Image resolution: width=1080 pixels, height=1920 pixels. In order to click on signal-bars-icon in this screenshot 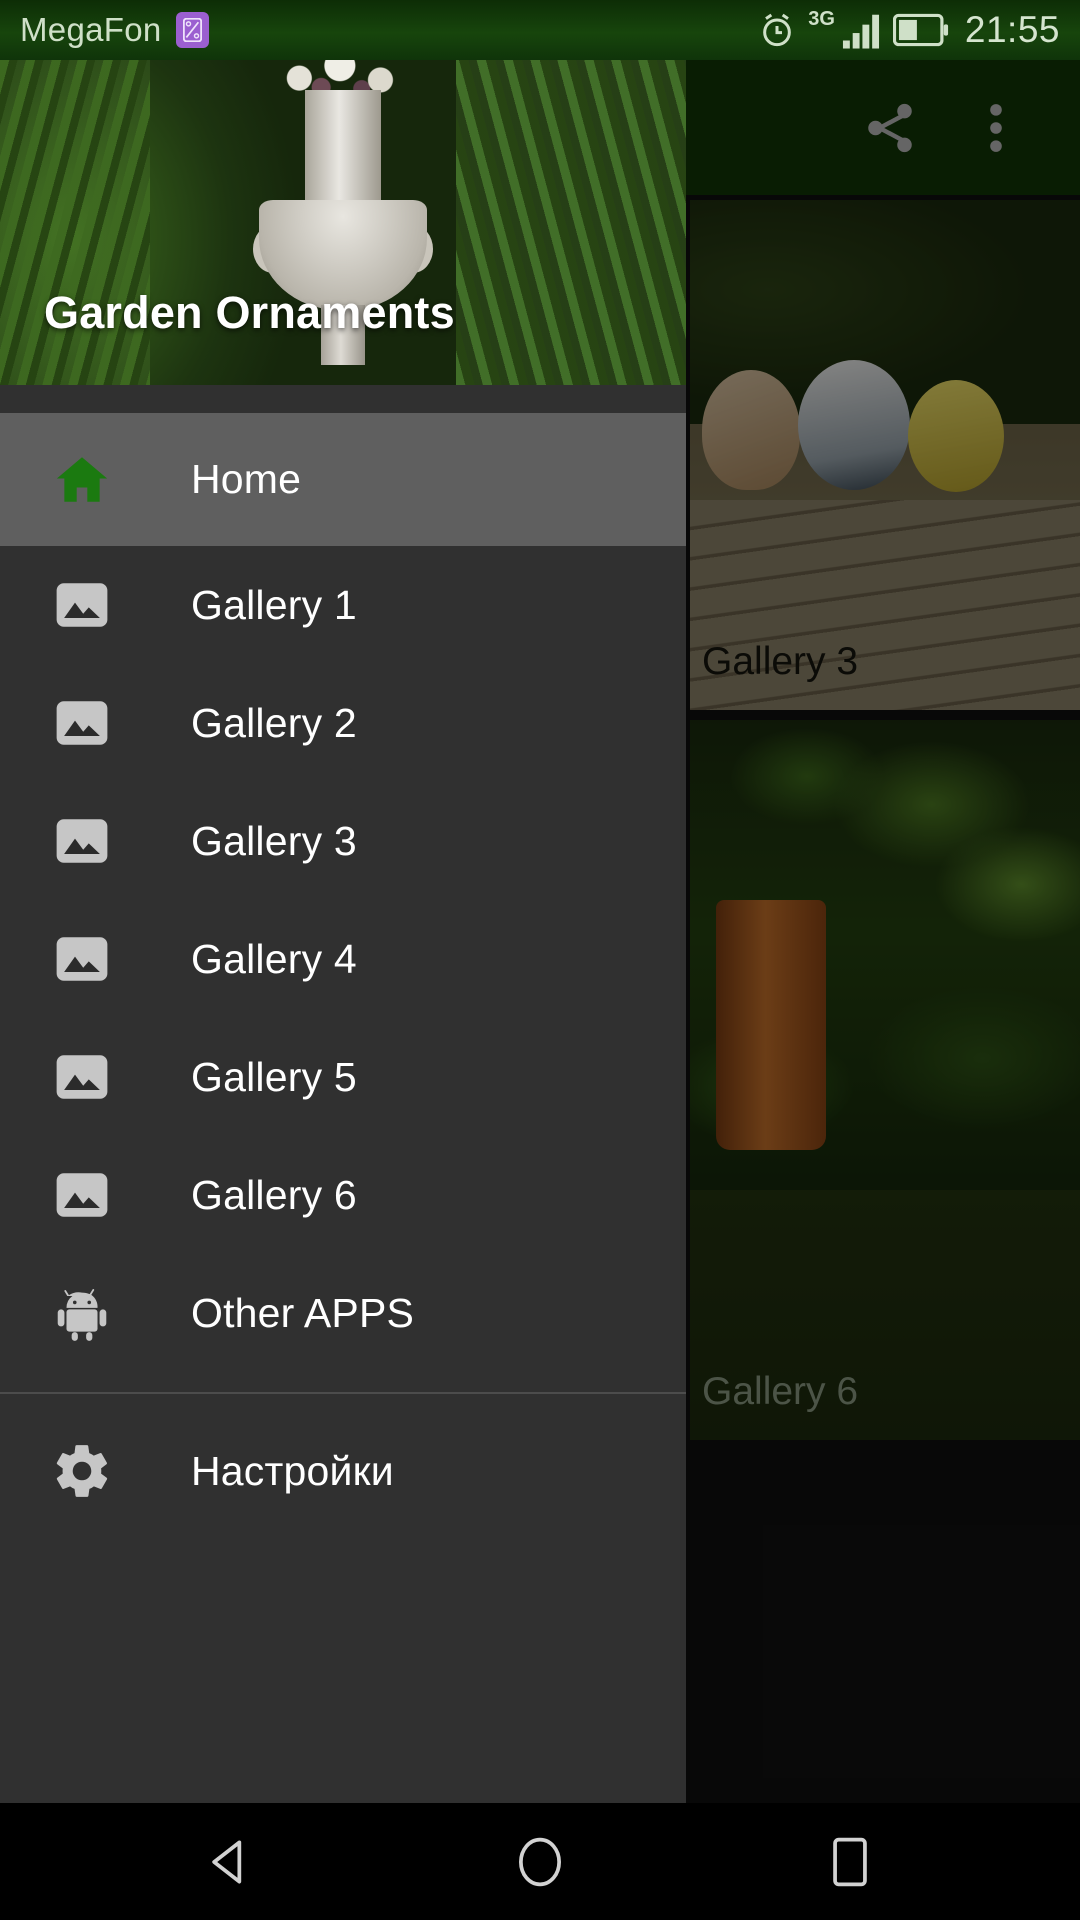, I will do `click(863, 30)`.